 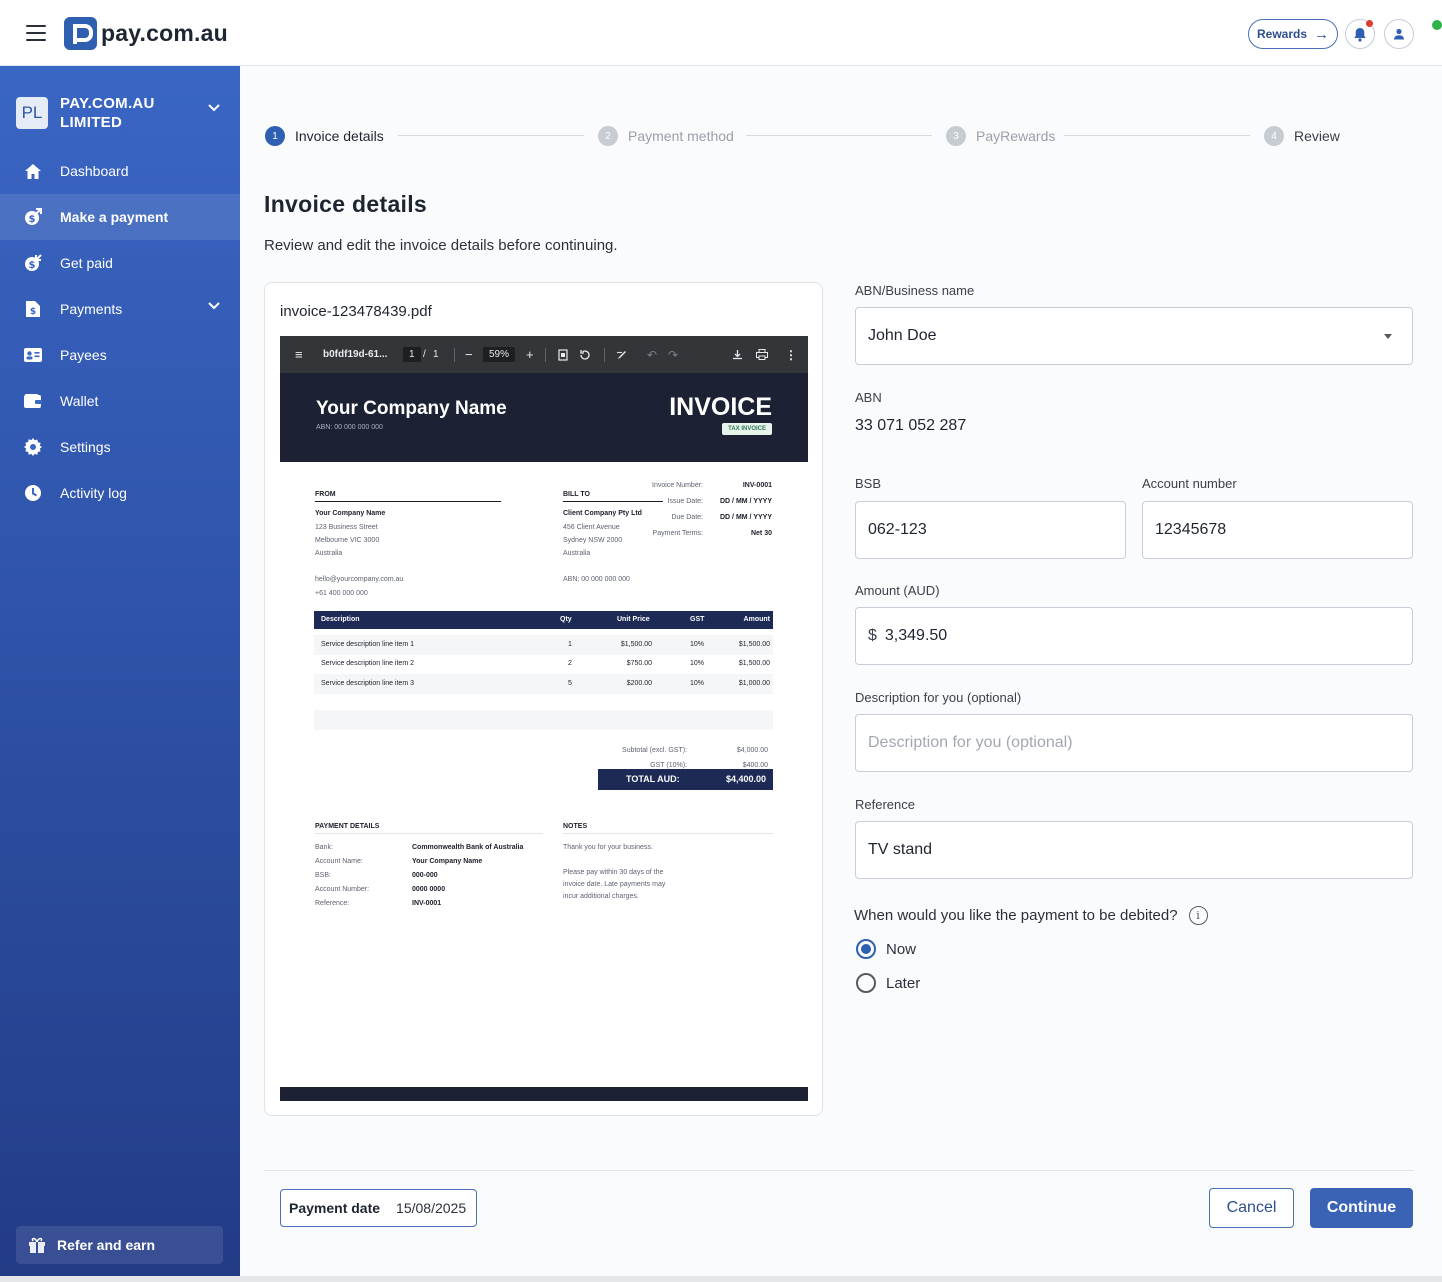 What do you see at coordinates (915, 290) in the screenshot?
I see `business-name-label: ABN/Business name` at bounding box center [915, 290].